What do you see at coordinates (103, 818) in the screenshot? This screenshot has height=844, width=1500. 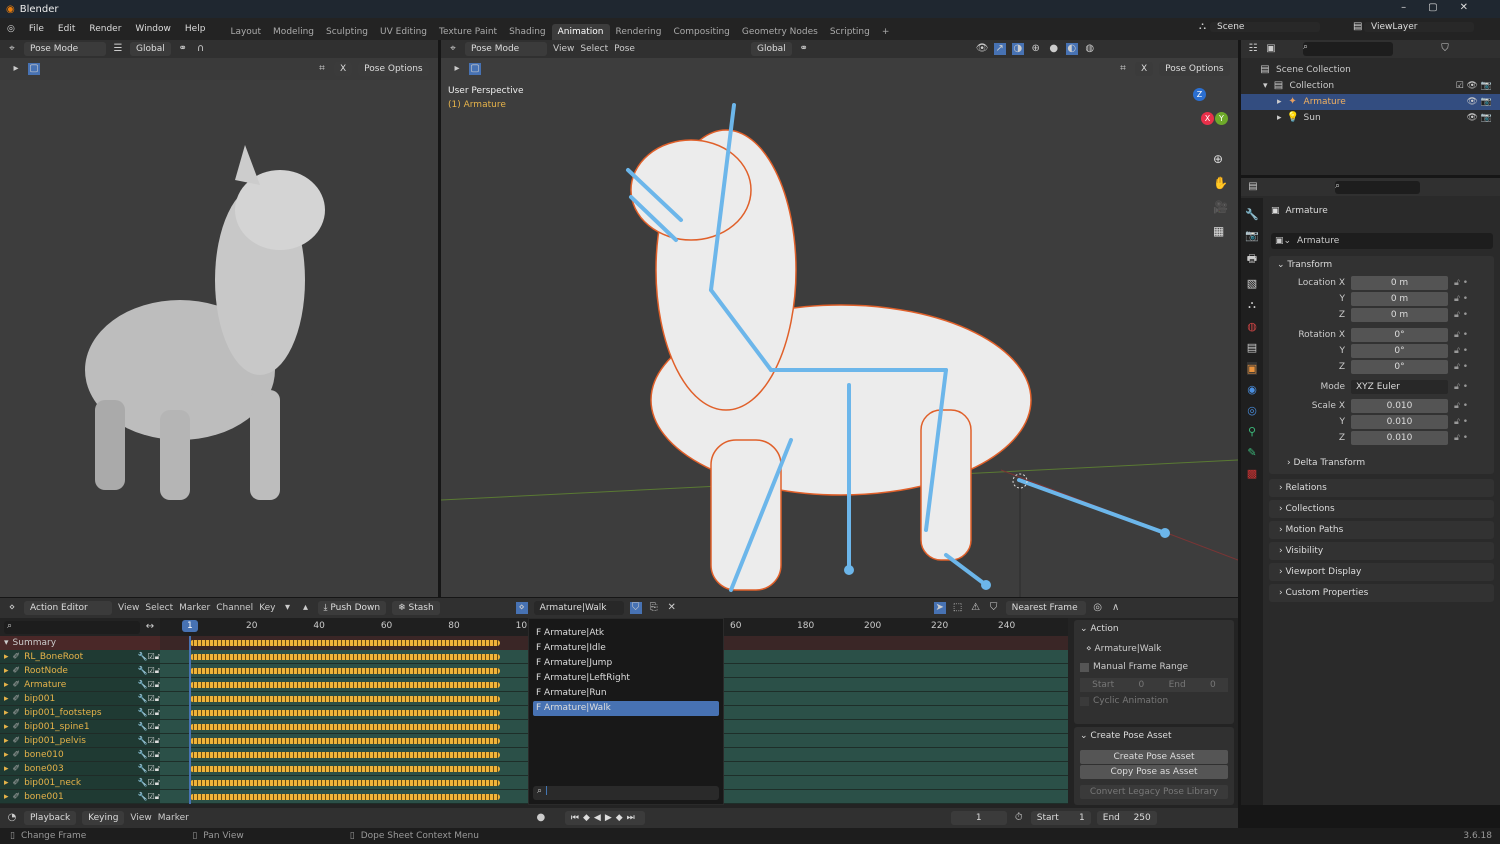 I see `keying-dropdown: Keying` at bounding box center [103, 818].